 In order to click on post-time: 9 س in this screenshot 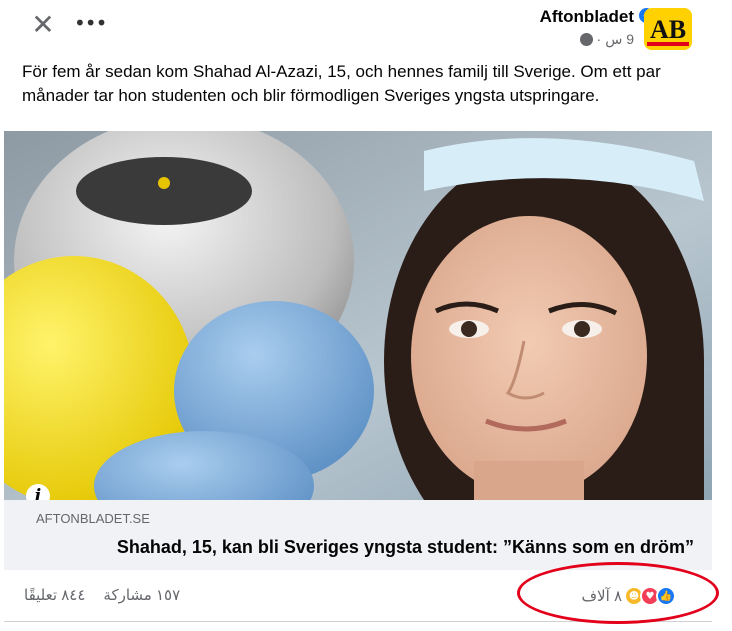, I will do `click(619, 39)`.